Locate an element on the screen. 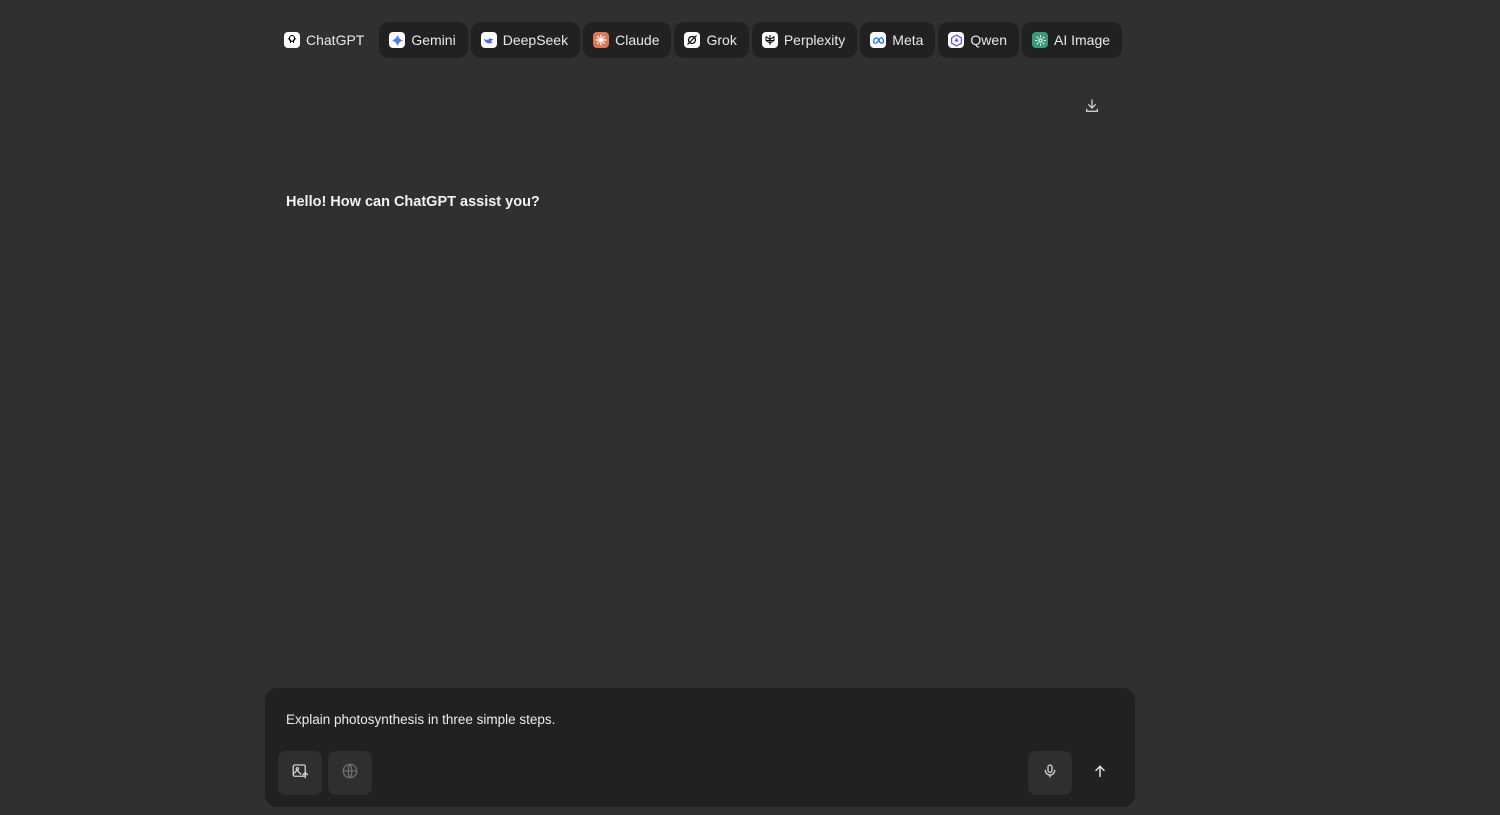 This screenshot has height=815, width=1500. tab-label: Grok is located at coordinates (721, 40).